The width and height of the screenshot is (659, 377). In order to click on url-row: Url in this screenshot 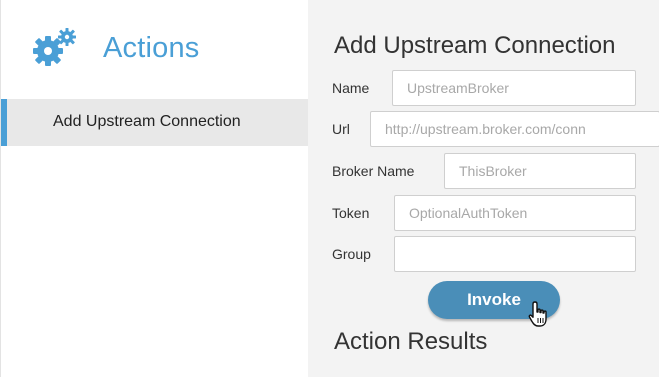, I will do `click(495, 129)`.